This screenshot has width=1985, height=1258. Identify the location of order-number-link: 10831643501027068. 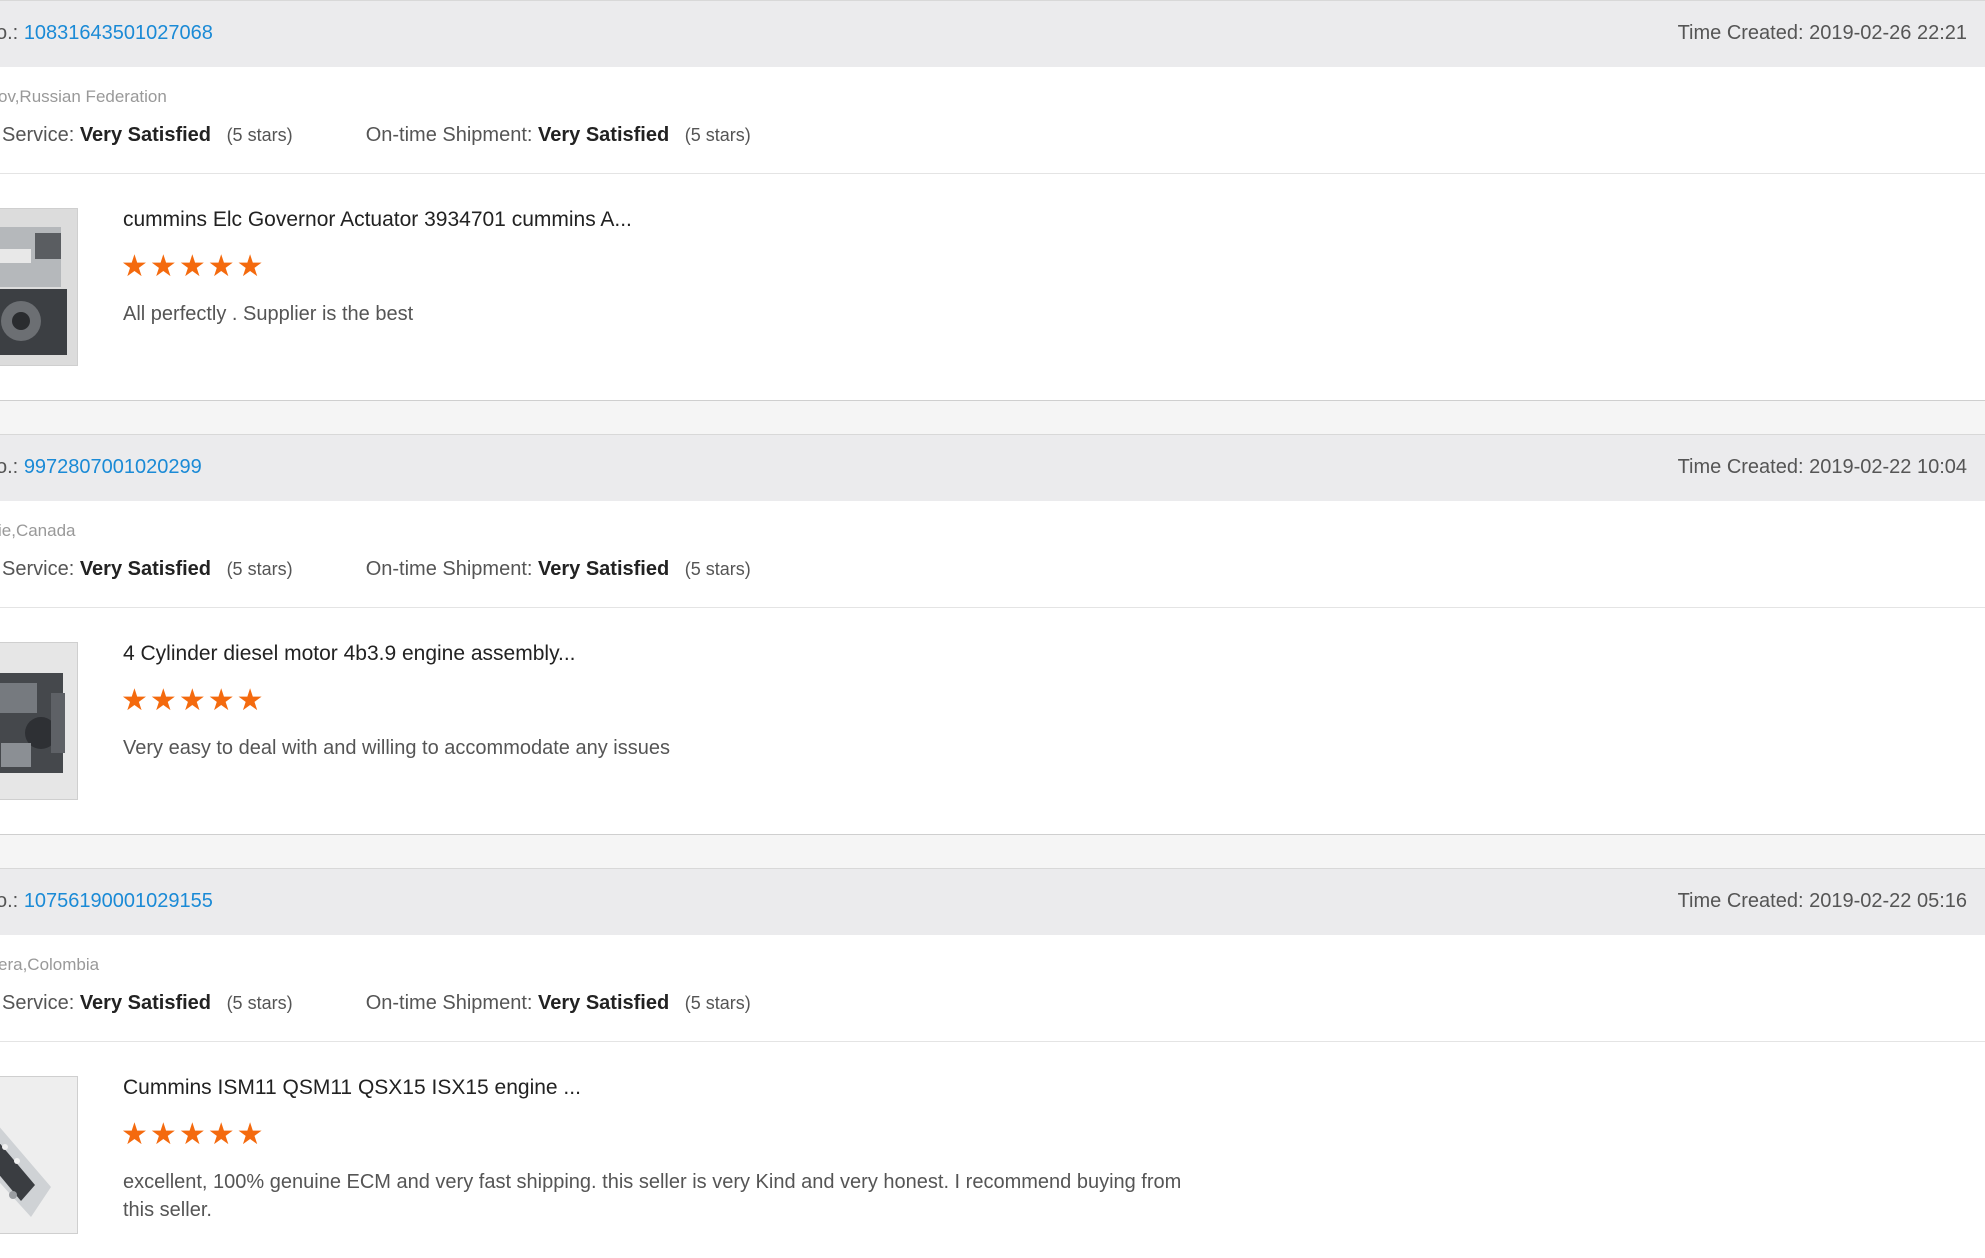
(118, 33).